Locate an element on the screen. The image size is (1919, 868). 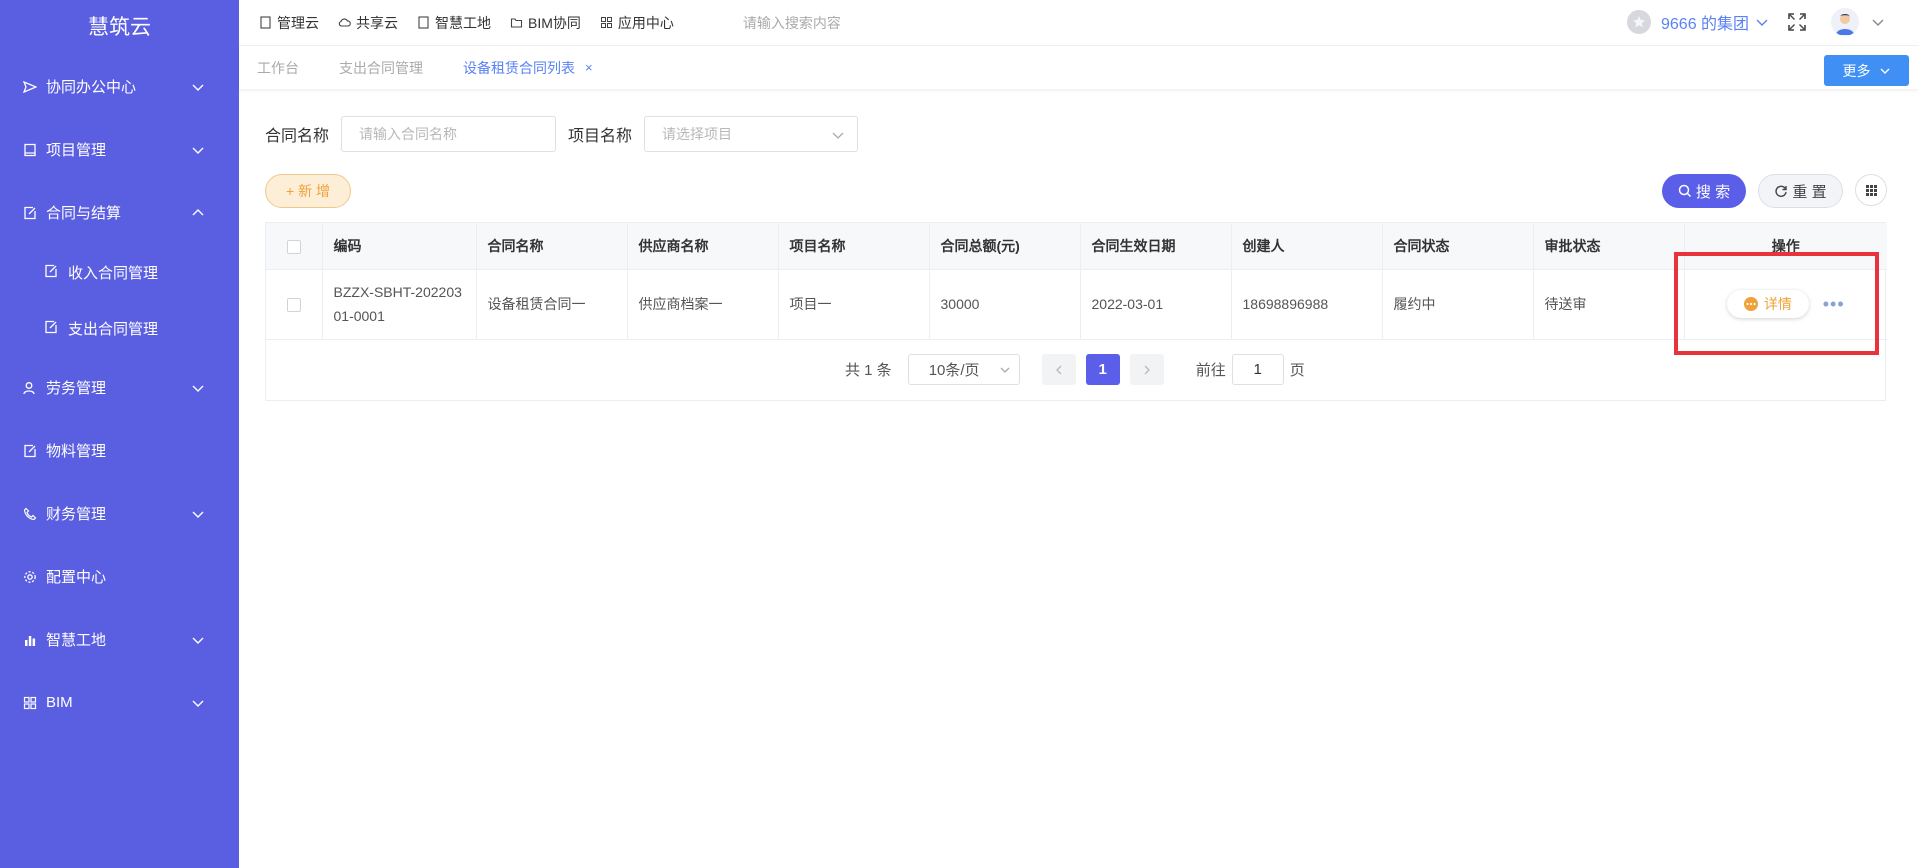
sidebar-item-contract: 合同与结算 is located at coordinates (119, 212).